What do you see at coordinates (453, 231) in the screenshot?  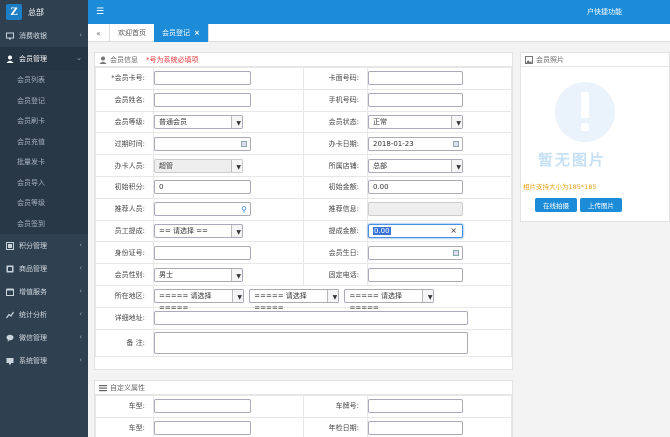 I see `clear-icon: ×` at bounding box center [453, 231].